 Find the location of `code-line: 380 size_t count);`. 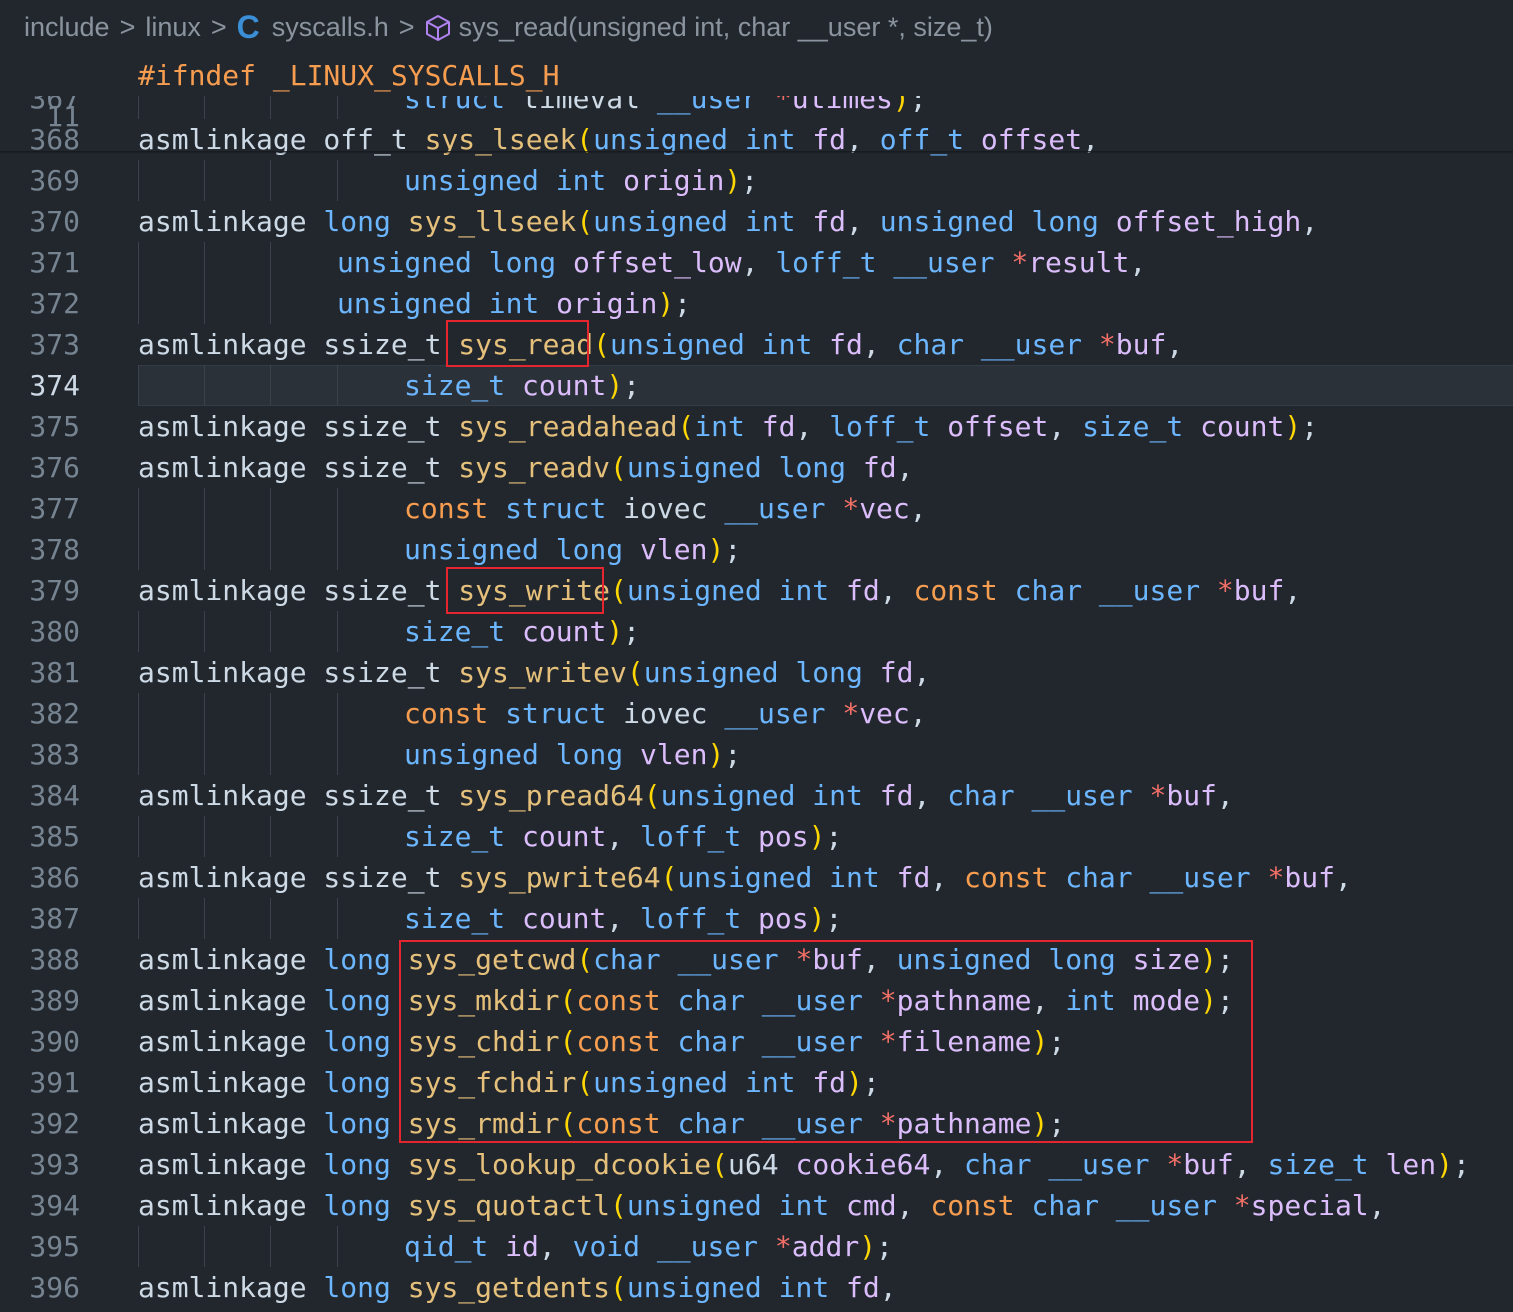

code-line: 380 size_t count); is located at coordinates (756, 631).